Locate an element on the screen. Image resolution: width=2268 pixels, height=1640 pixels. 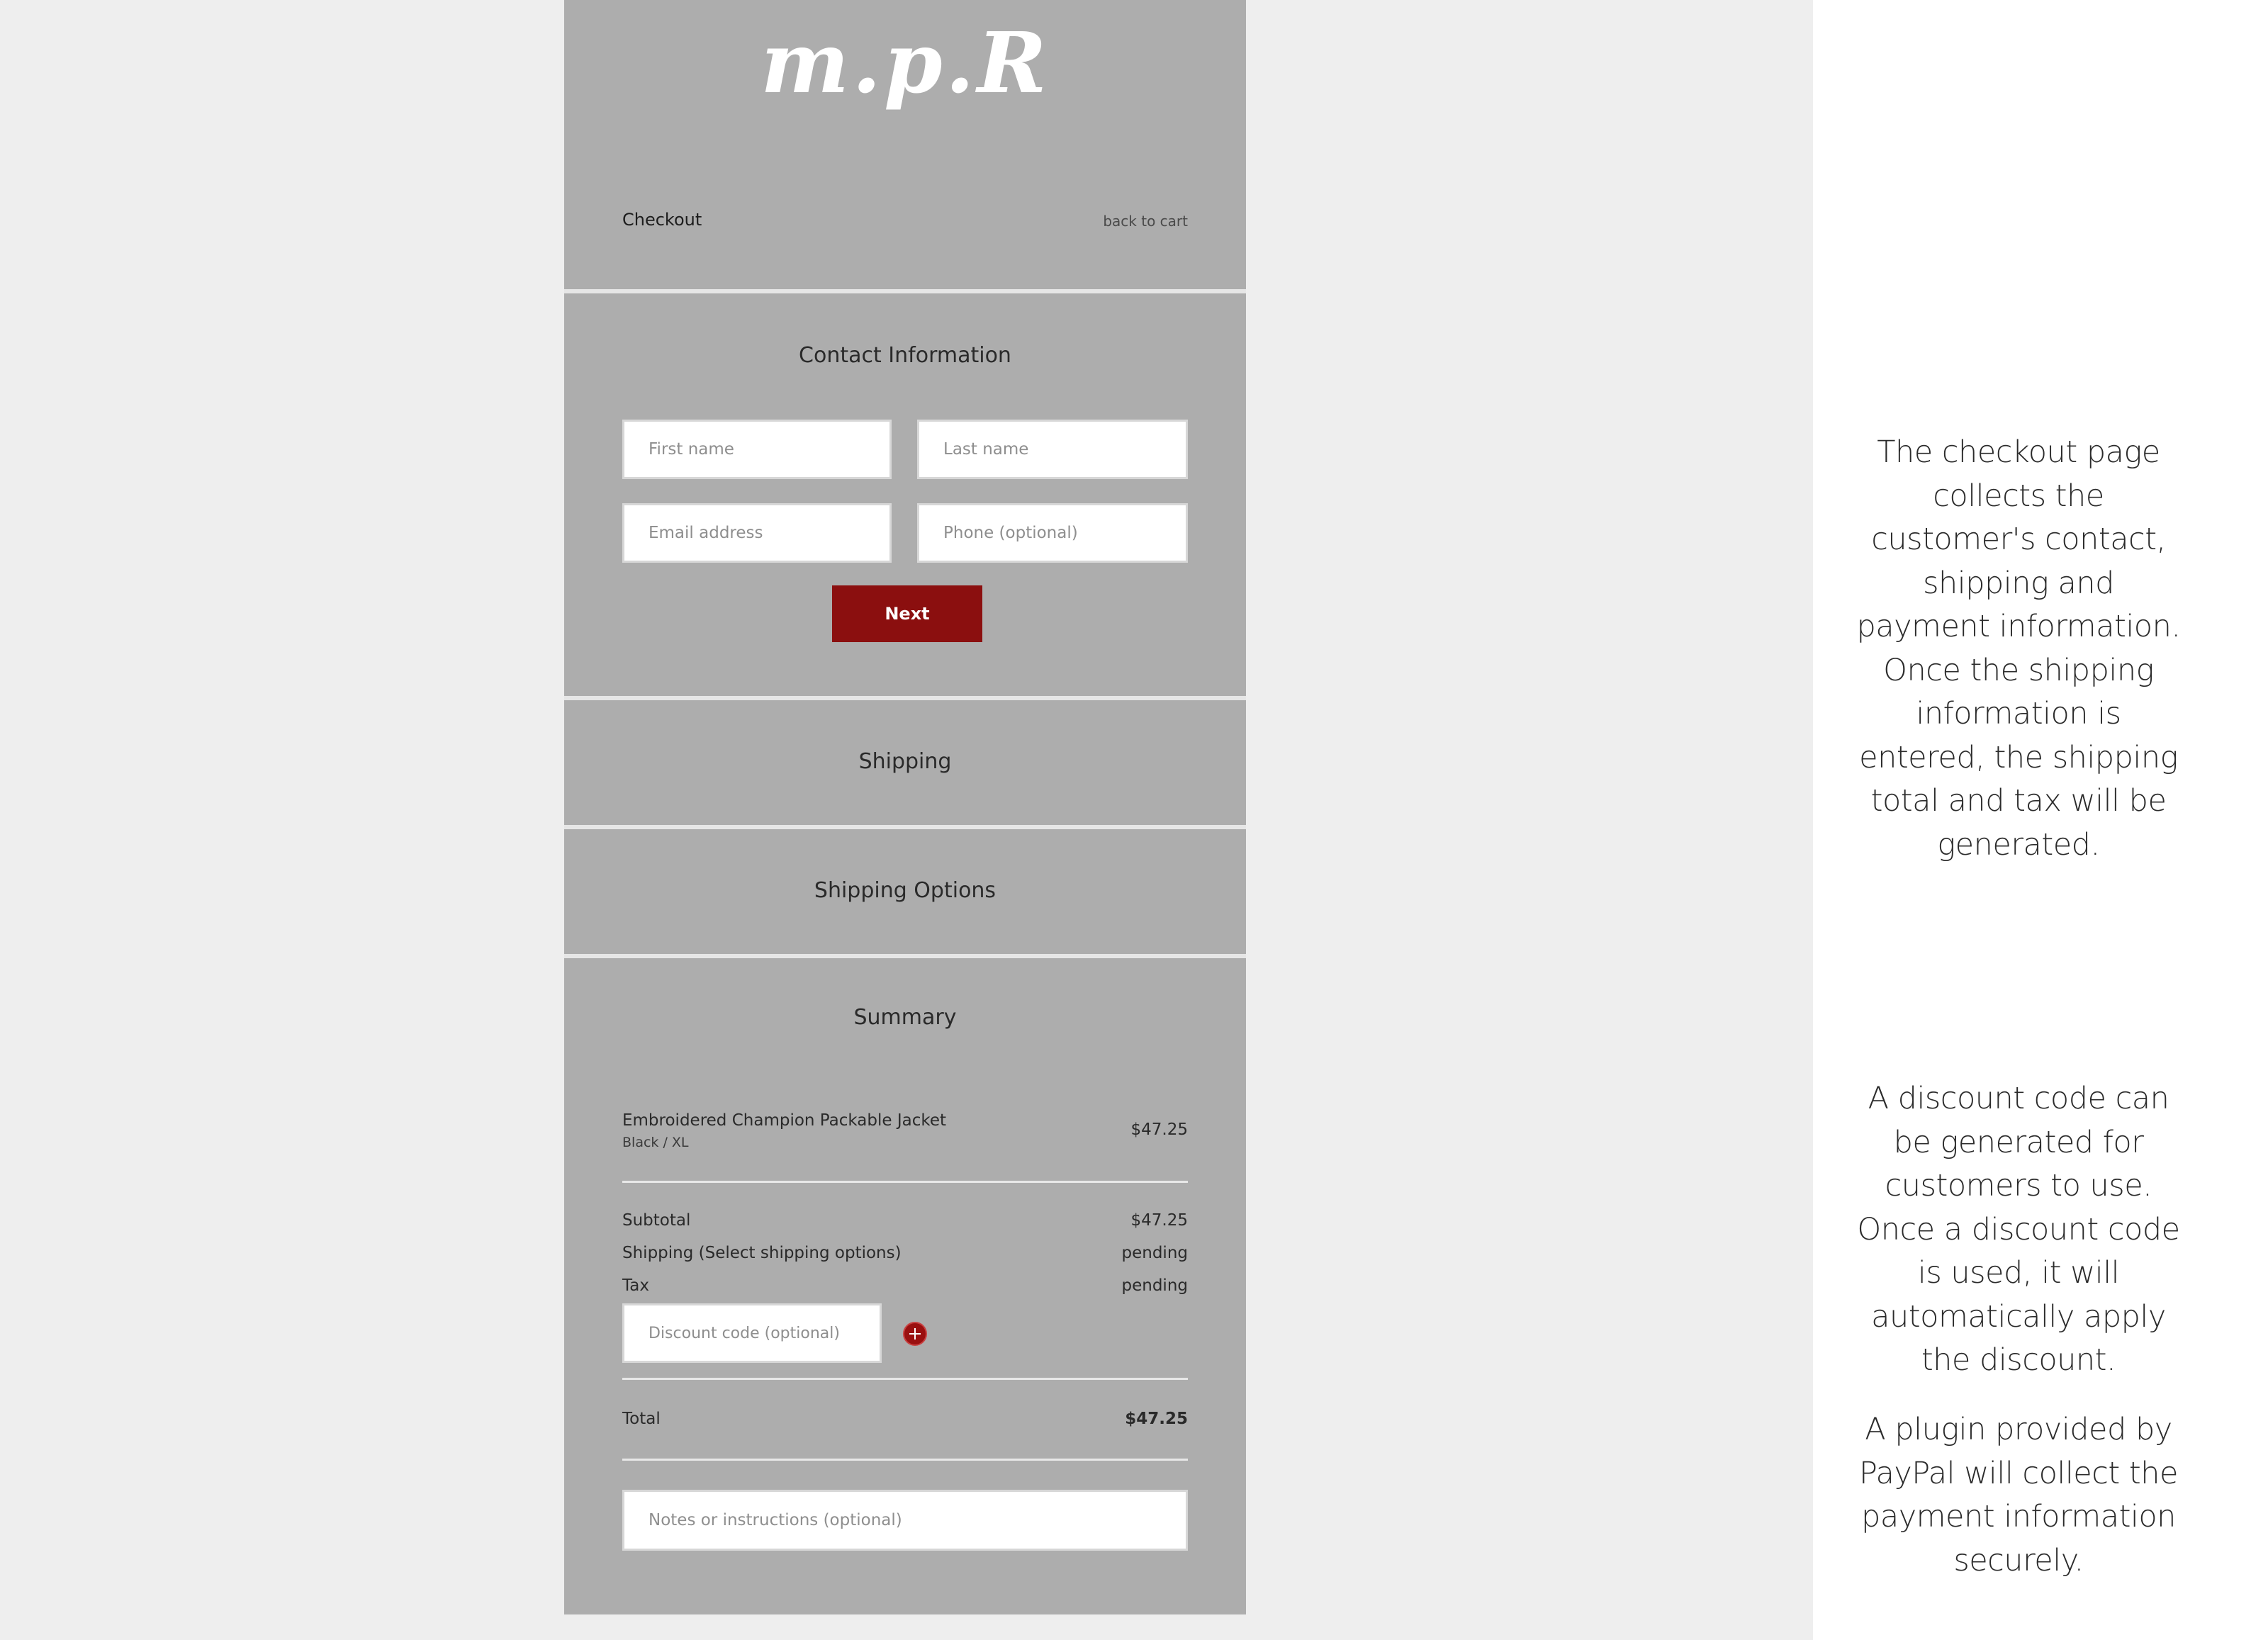
last-name-field is located at coordinates (1052, 449).